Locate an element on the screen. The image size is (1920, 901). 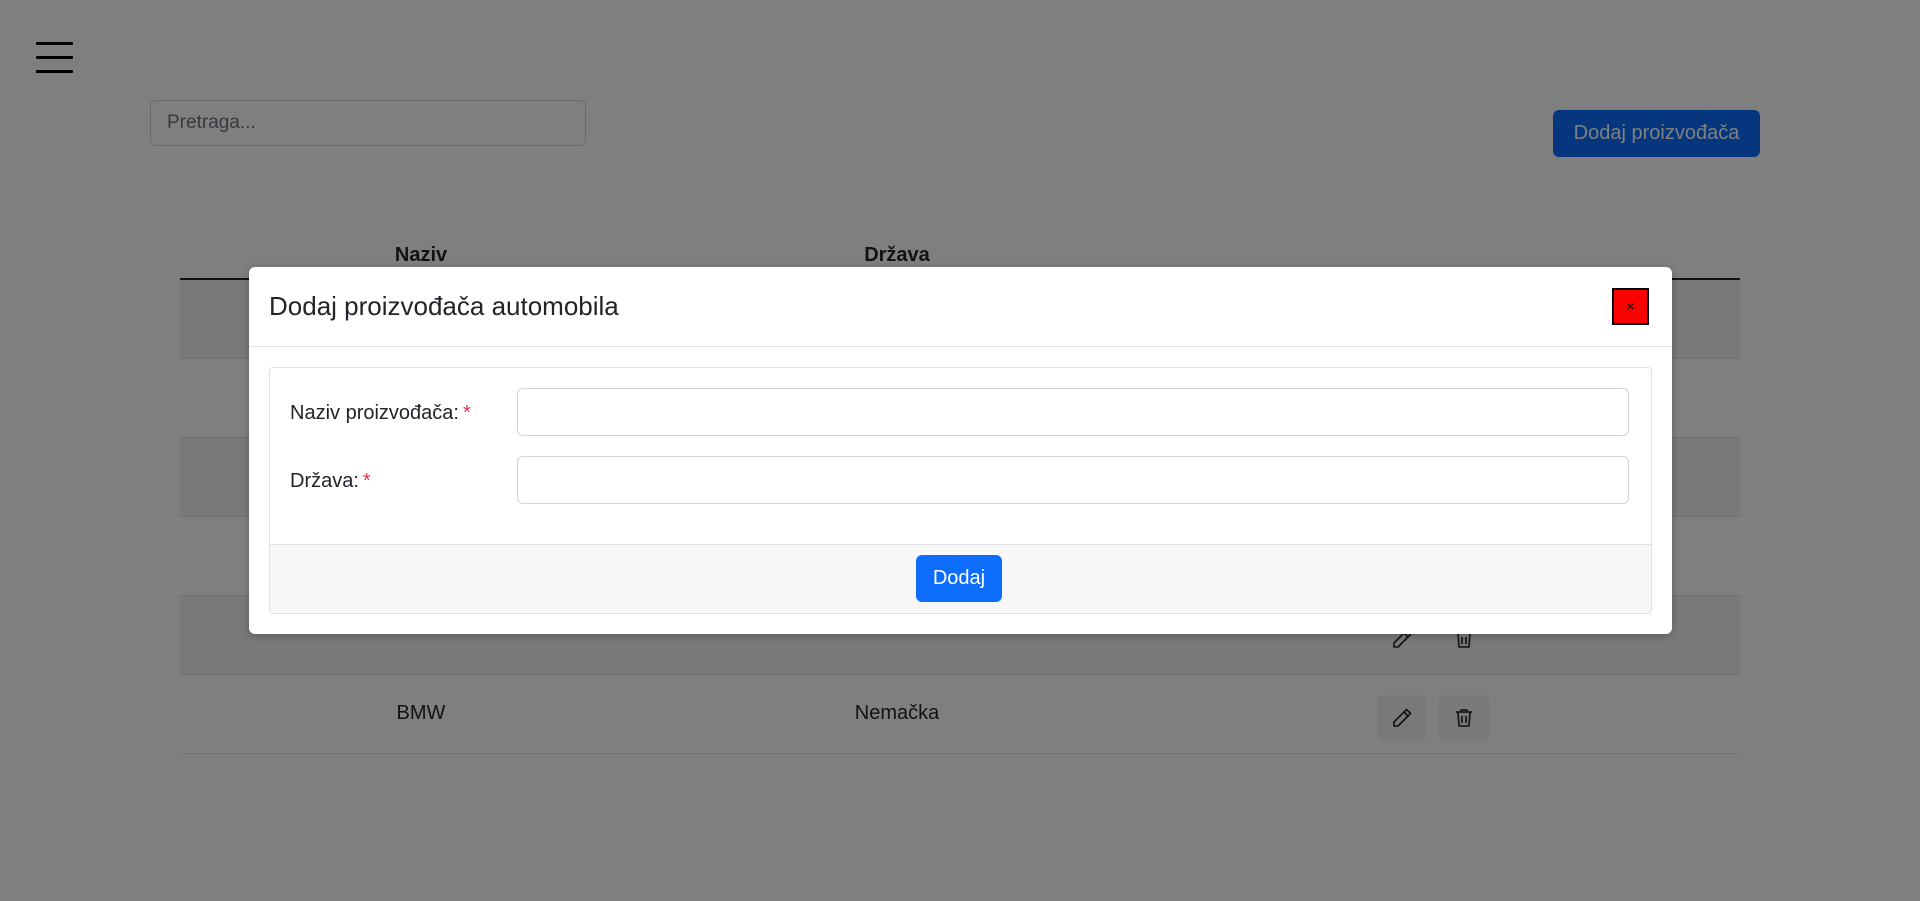
country-label: Država: * is located at coordinates (330, 481).